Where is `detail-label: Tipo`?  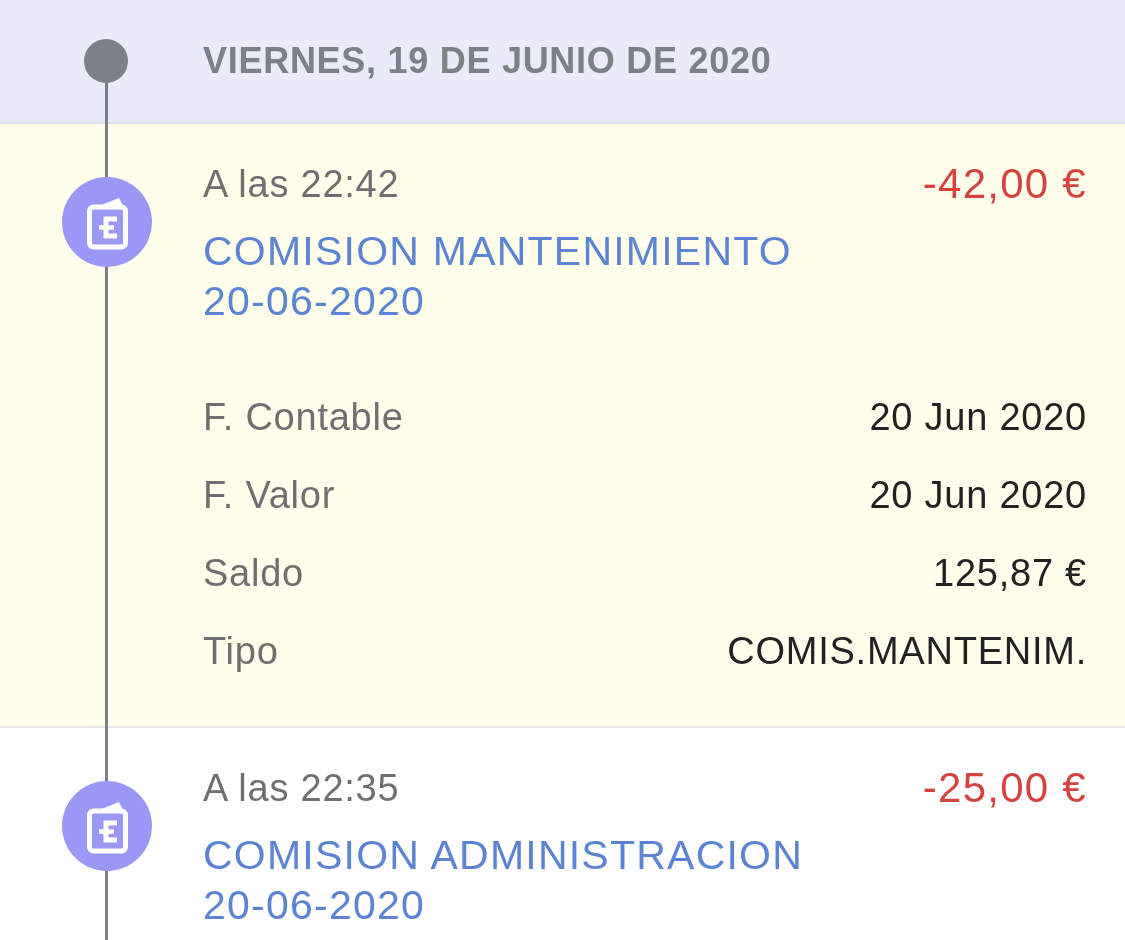
detail-label: Tipo is located at coordinates (241, 651).